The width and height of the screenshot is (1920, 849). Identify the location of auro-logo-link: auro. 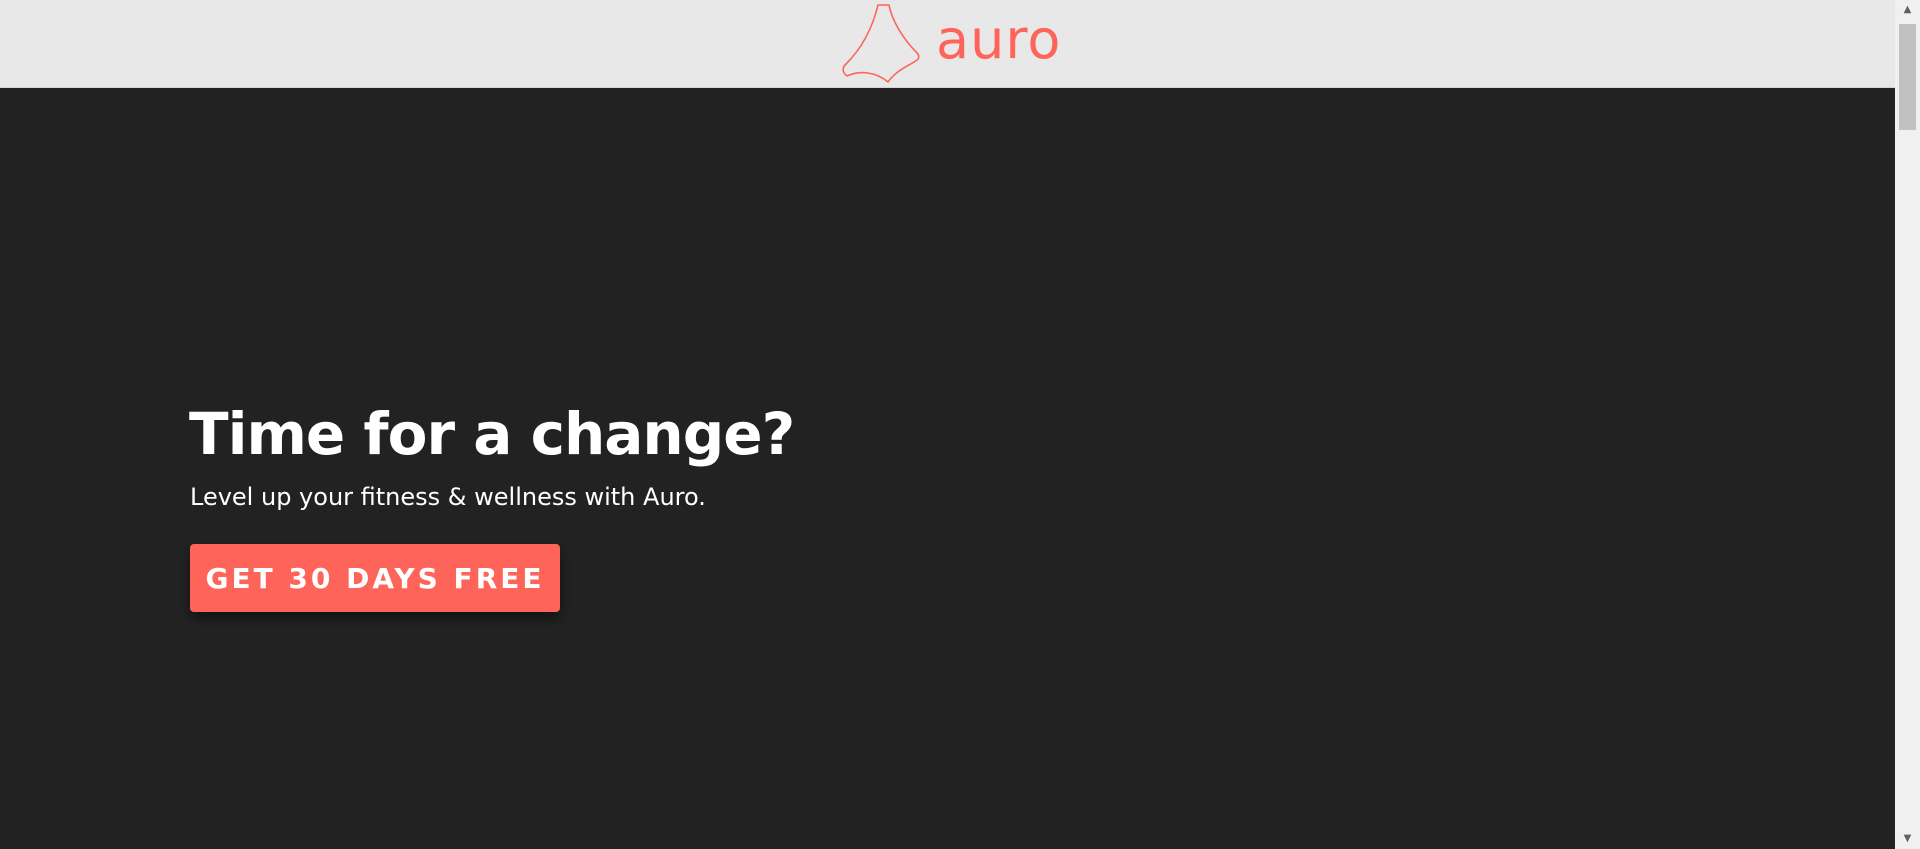
(950, 43).